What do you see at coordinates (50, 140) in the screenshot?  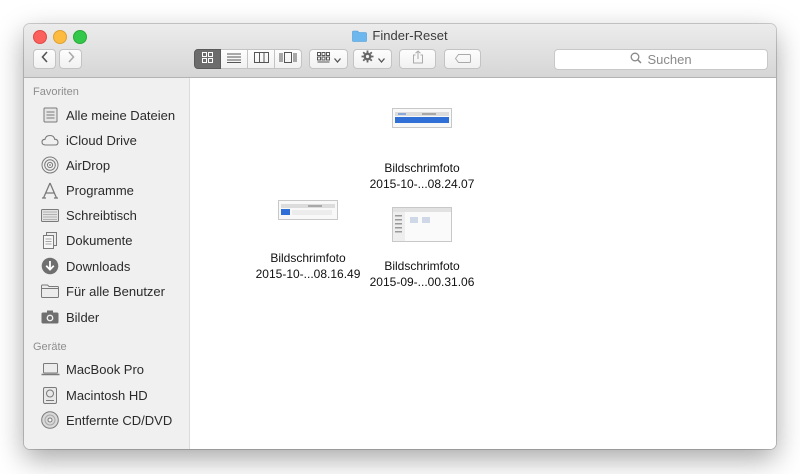 I see `cloud-icon` at bounding box center [50, 140].